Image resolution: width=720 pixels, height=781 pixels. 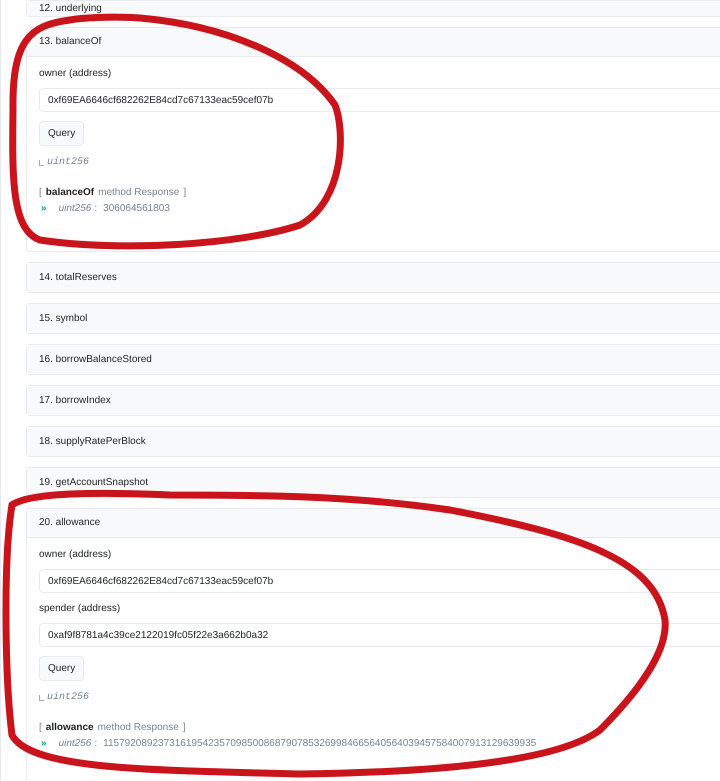 What do you see at coordinates (319, 744) in the screenshot?
I see `result-value: 115792089237316195423570985008687907853269984665640564039457584007913129639935` at bounding box center [319, 744].